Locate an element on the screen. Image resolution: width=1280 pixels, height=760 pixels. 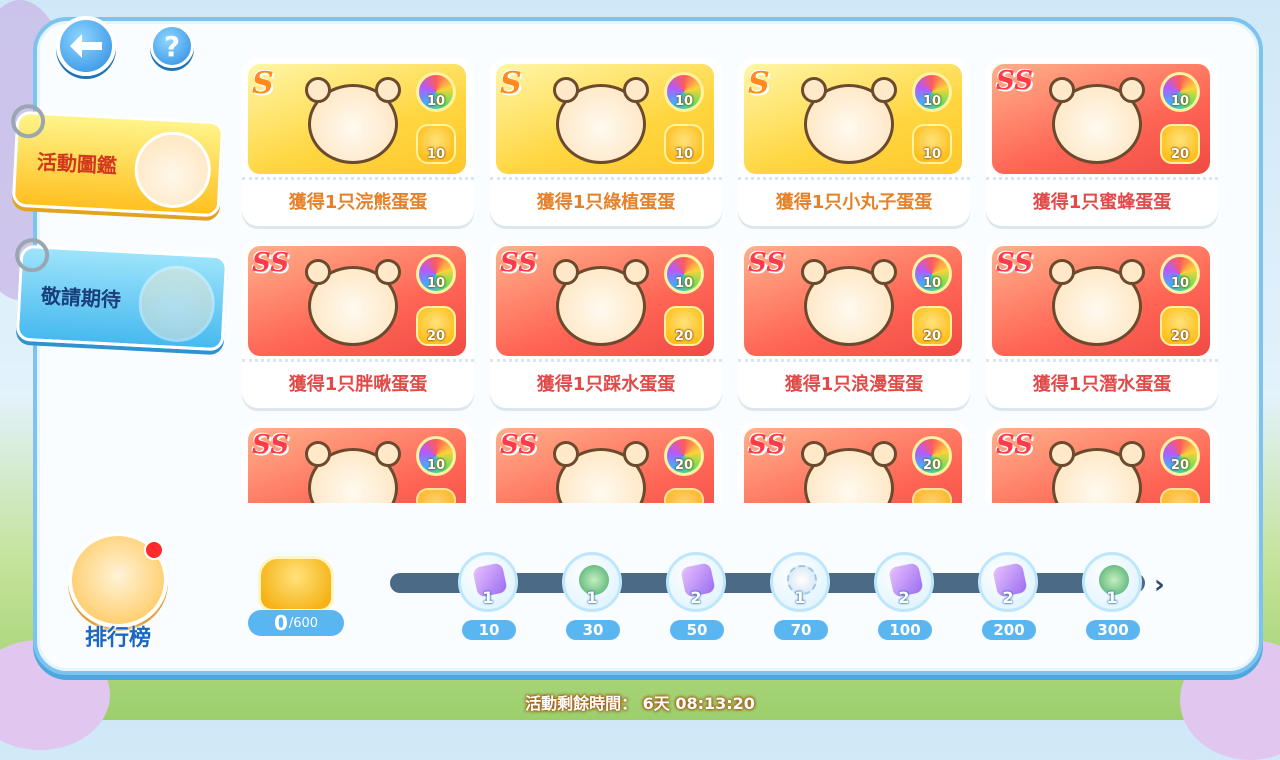
collection-card: SS 10 20 獲得1只潛水蛋蛋 is located at coordinates (1102, 324).